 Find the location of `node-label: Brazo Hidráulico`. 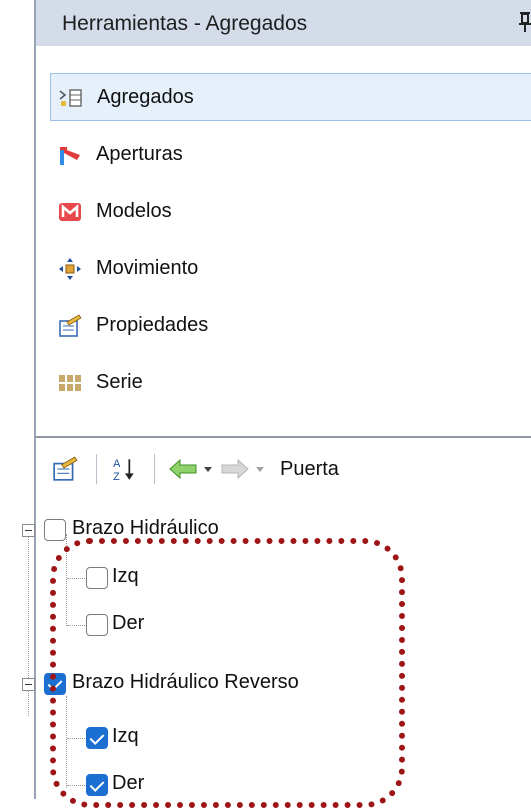

node-label: Brazo Hidráulico is located at coordinates (145, 528).